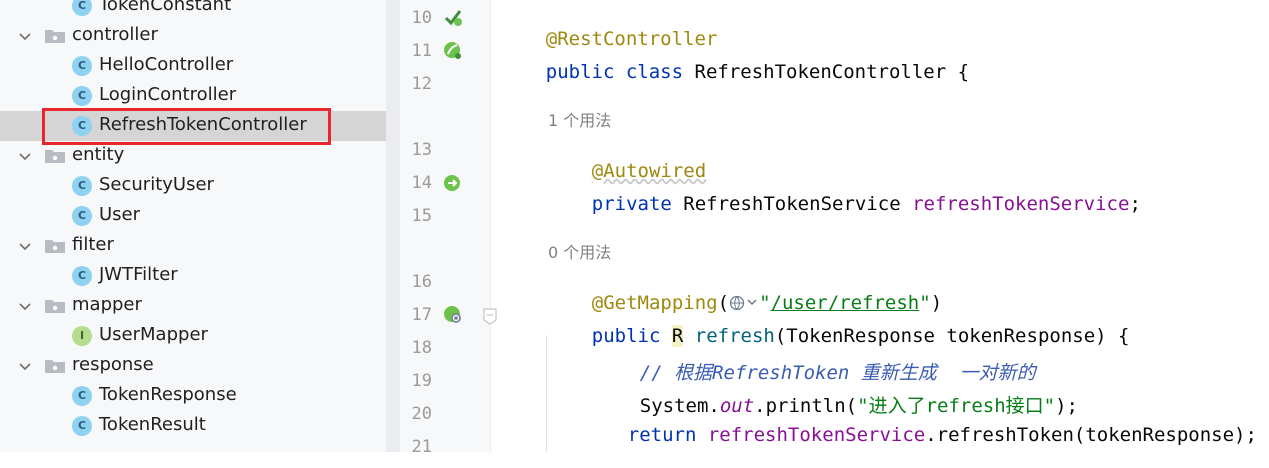 This screenshot has height=468, width=1269. Describe the element at coordinates (662, 435) in the screenshot. I see `keyword: return` at that location.